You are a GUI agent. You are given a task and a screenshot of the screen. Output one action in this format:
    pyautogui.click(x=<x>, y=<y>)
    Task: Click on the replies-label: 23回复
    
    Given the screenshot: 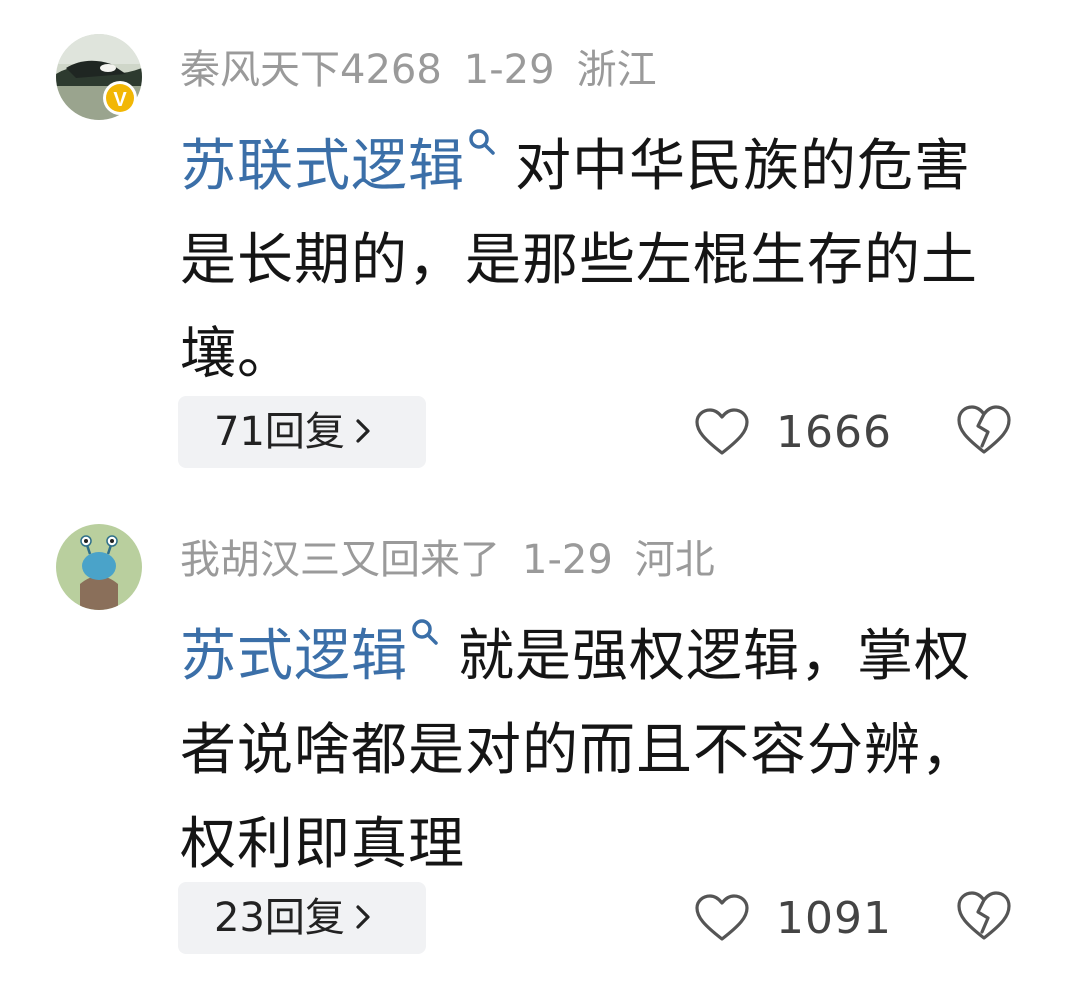 What is the action you would take?
    pyautogui.click(x=279, y=918)
    